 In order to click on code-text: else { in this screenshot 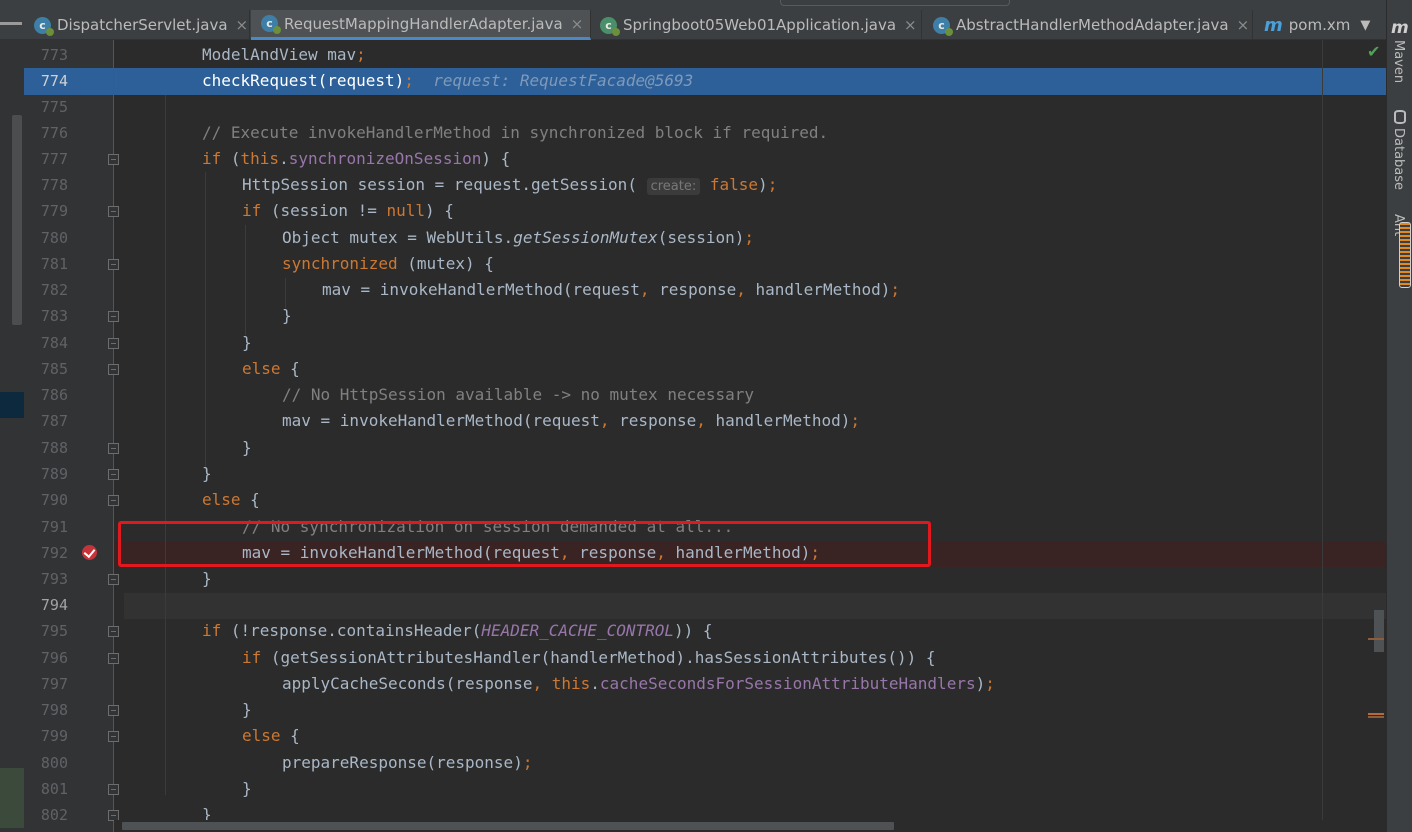, I will do `click(271, 735)`.